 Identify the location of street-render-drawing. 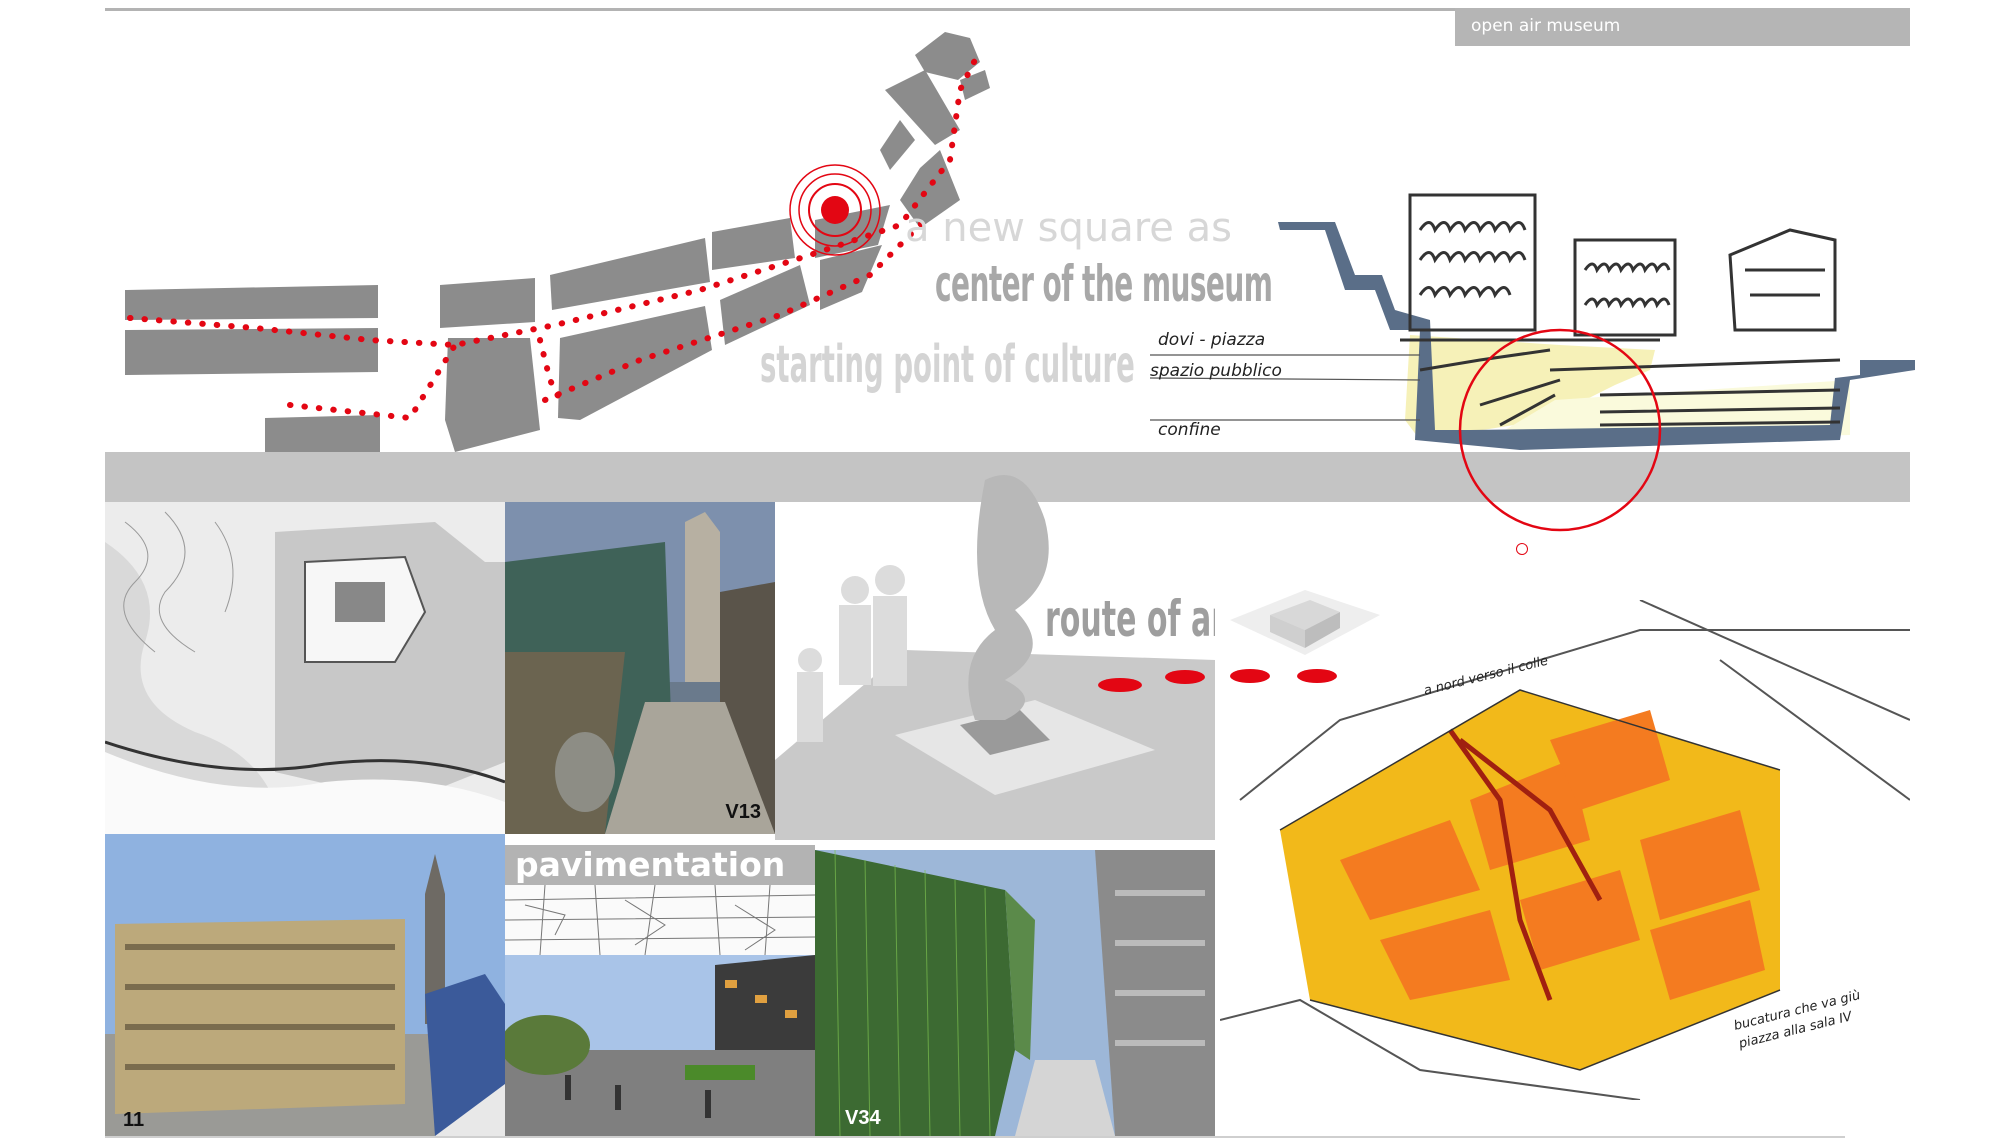
(640, 668).